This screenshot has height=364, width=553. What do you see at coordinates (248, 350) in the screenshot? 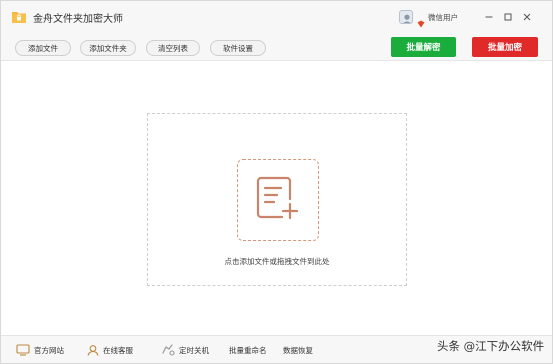
I see `batch-rename-link: 批量重命名` at bounding box center [248, 350].